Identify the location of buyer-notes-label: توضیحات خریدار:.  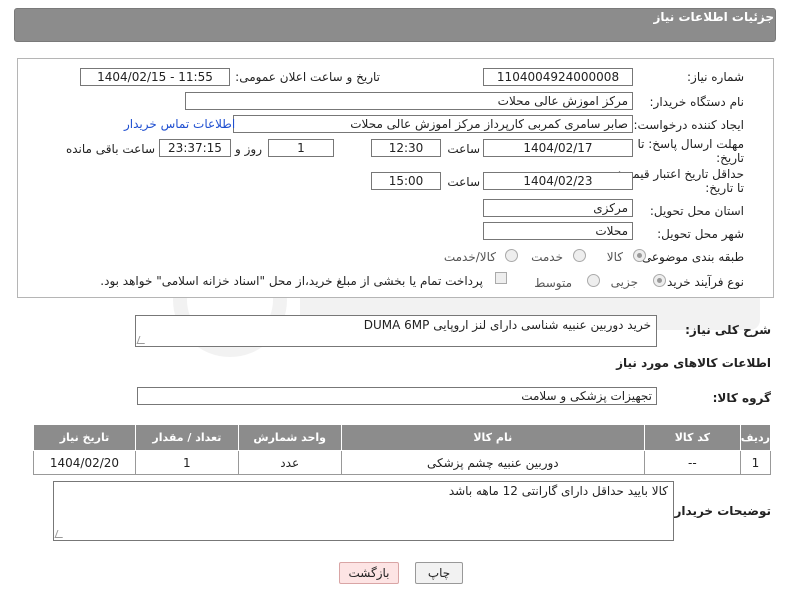
(720, 511).